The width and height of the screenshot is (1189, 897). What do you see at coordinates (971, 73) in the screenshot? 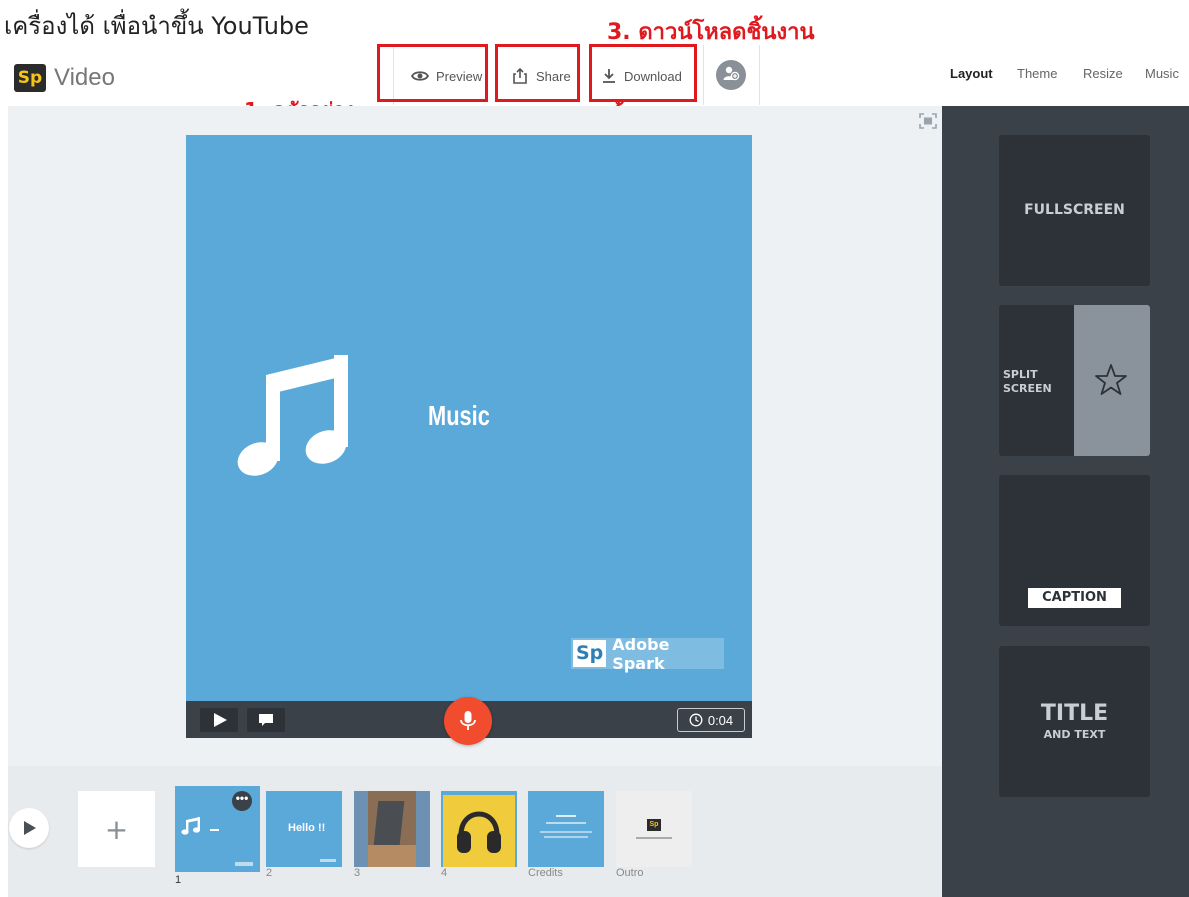
I see `tab-layout: Layout` at bounding box center [971, 73].